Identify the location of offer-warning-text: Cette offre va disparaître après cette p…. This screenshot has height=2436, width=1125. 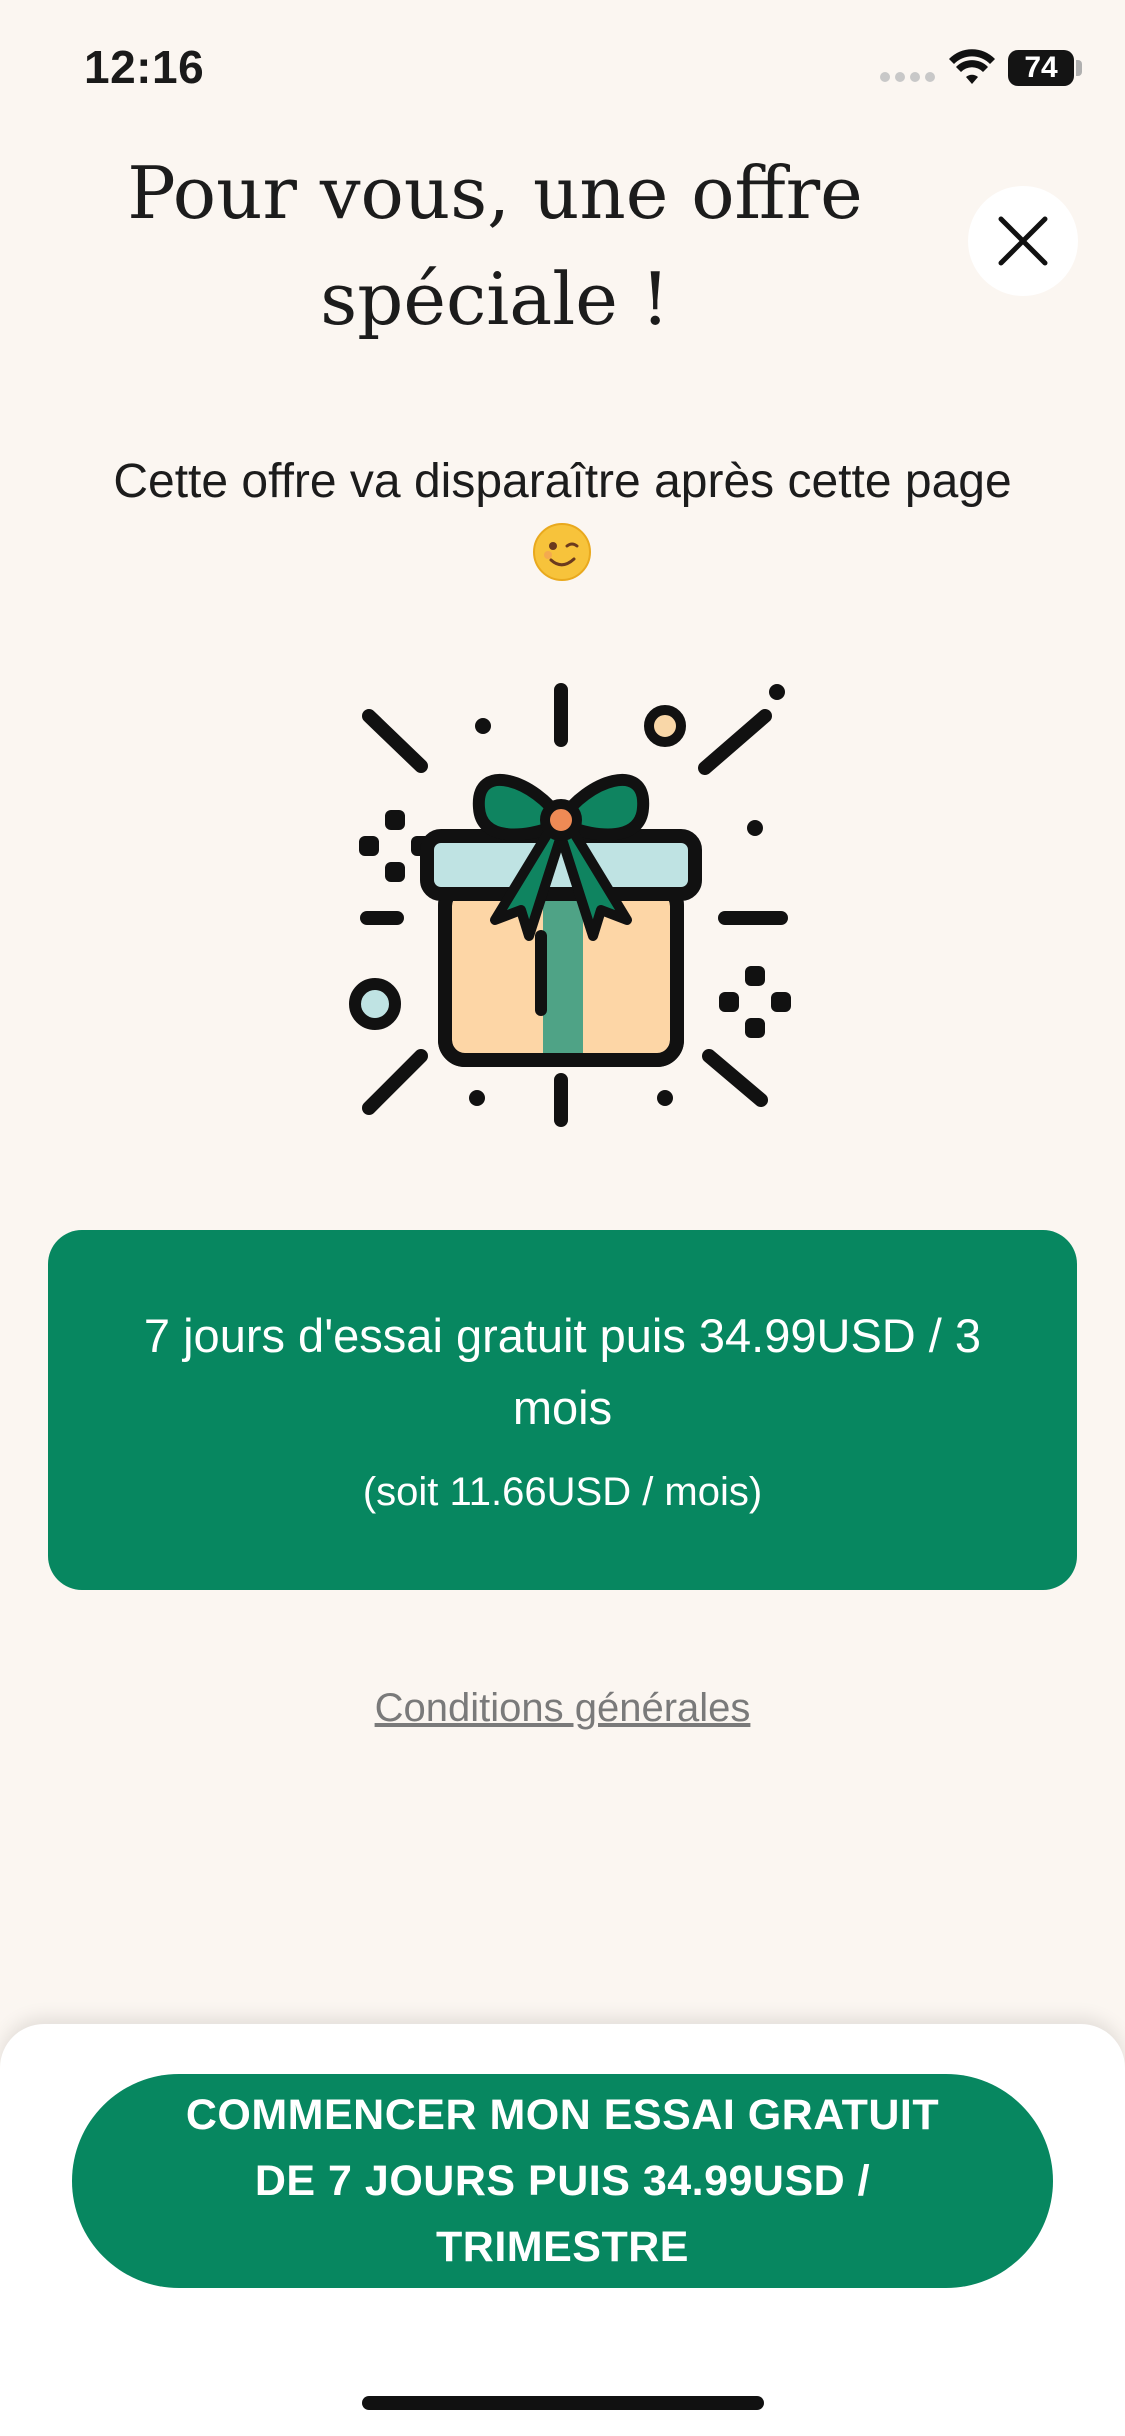
(562, 481).